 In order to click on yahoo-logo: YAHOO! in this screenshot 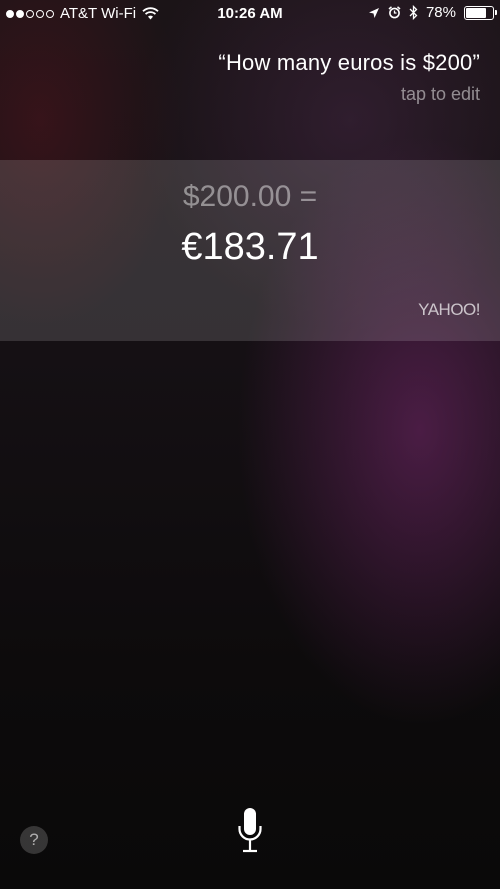, I will do `click(449, 310)`.